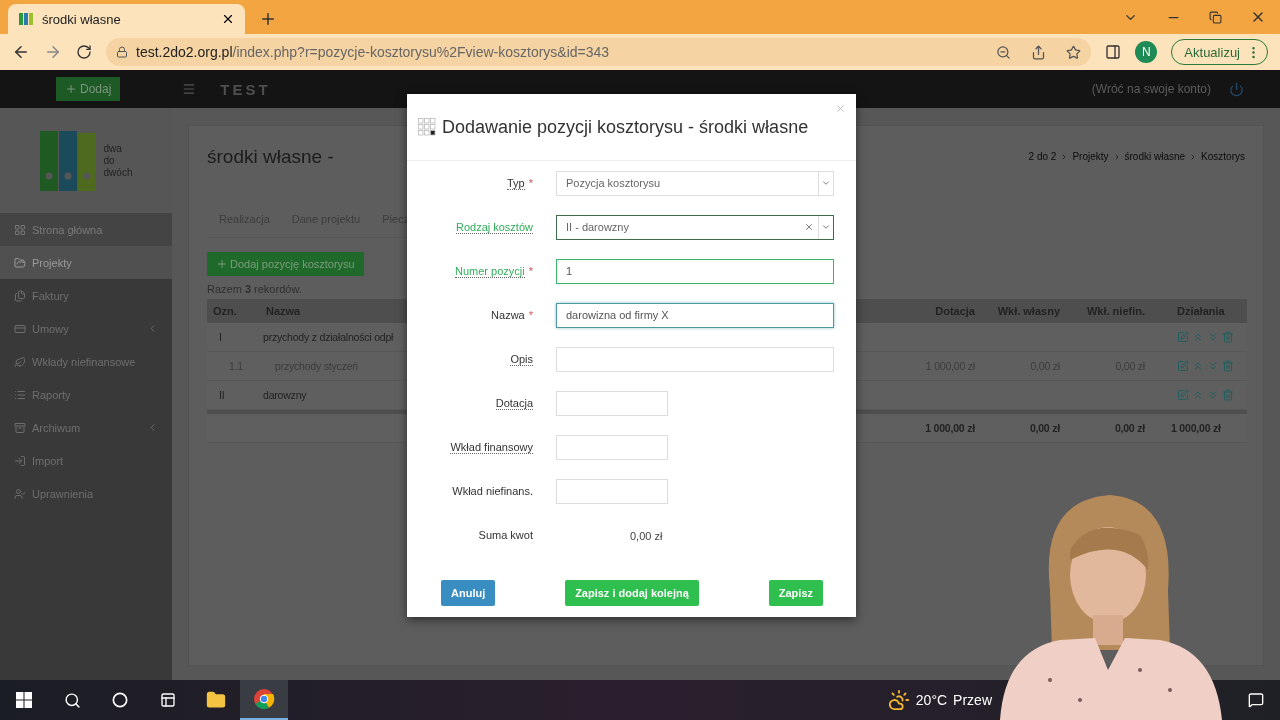 Image resolution: width=1280 pixels, height=720 pixels. What do you see at coordinates (1113, 52) in the screenshot?
I see `side-panel-icon` at bounding box center [1113, 52].